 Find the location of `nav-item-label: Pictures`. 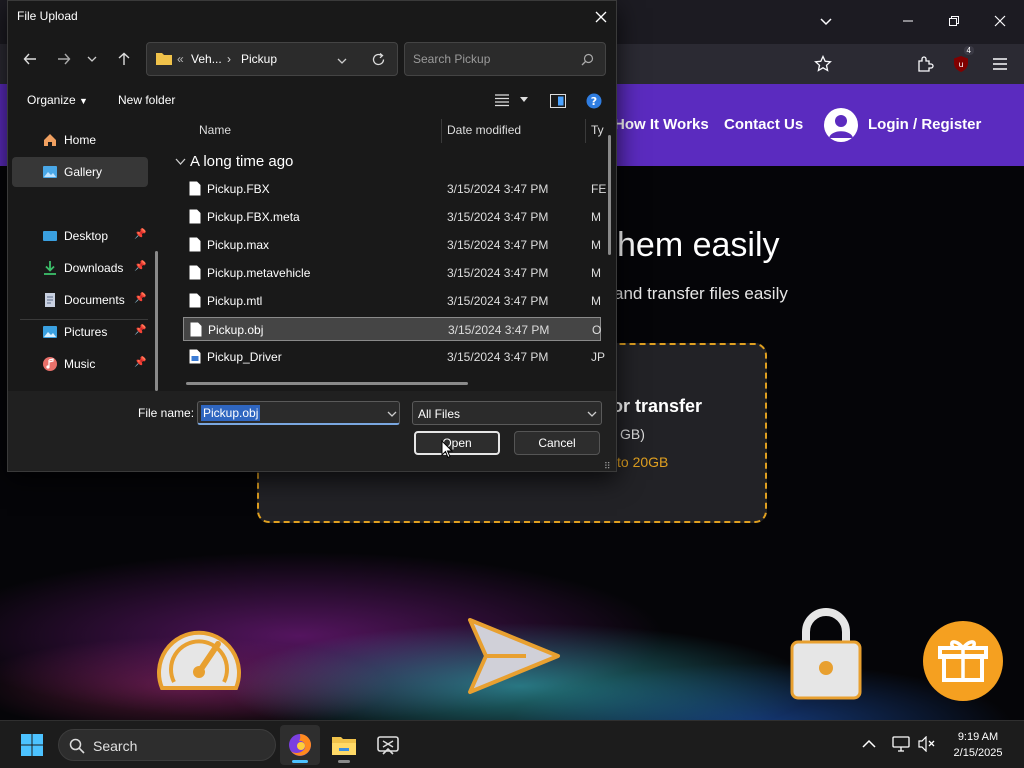

nav-item-label: Pictures is located at coordinates (86, 332).